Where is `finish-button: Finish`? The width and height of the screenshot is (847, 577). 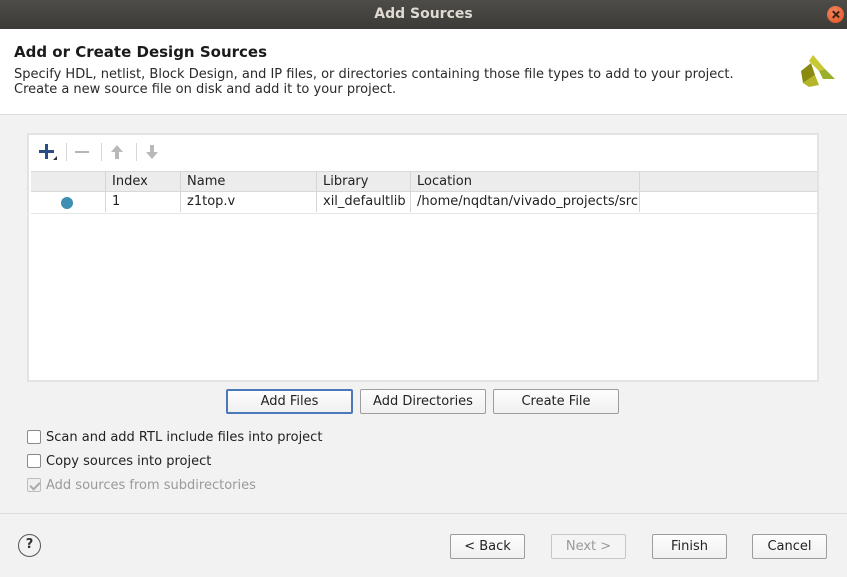 finish-button: Finish is located at coordinates (689, 546).